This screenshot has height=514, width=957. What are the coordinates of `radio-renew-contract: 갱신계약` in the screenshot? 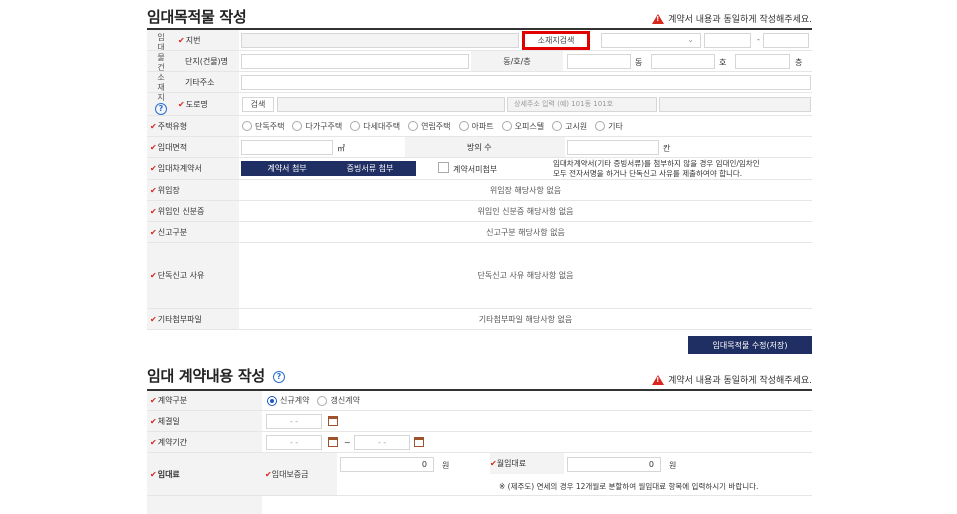 It's located at (338, 400).